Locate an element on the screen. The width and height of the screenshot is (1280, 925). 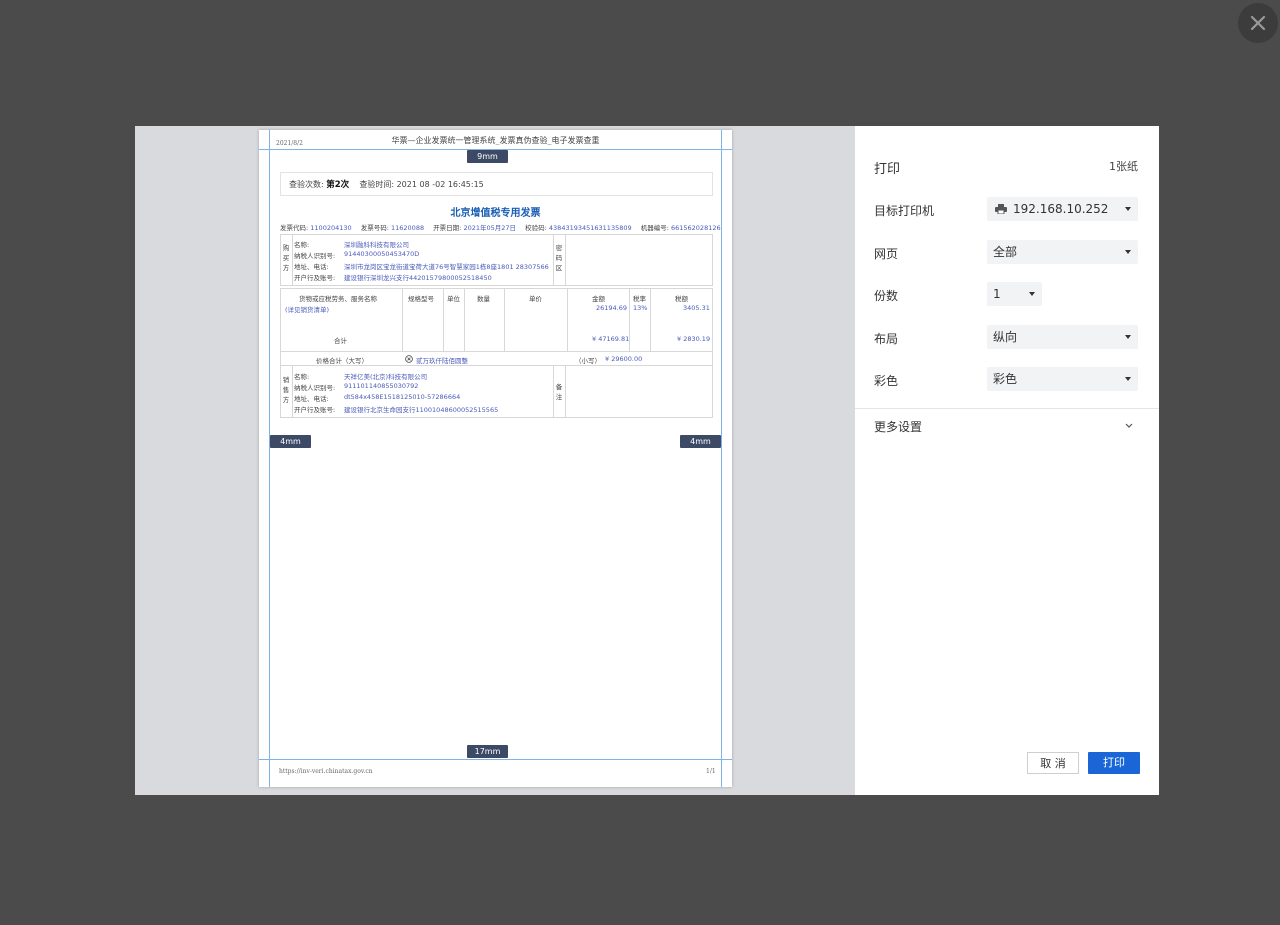
color-value: 彩色 is located at coordinates (1005, 379).